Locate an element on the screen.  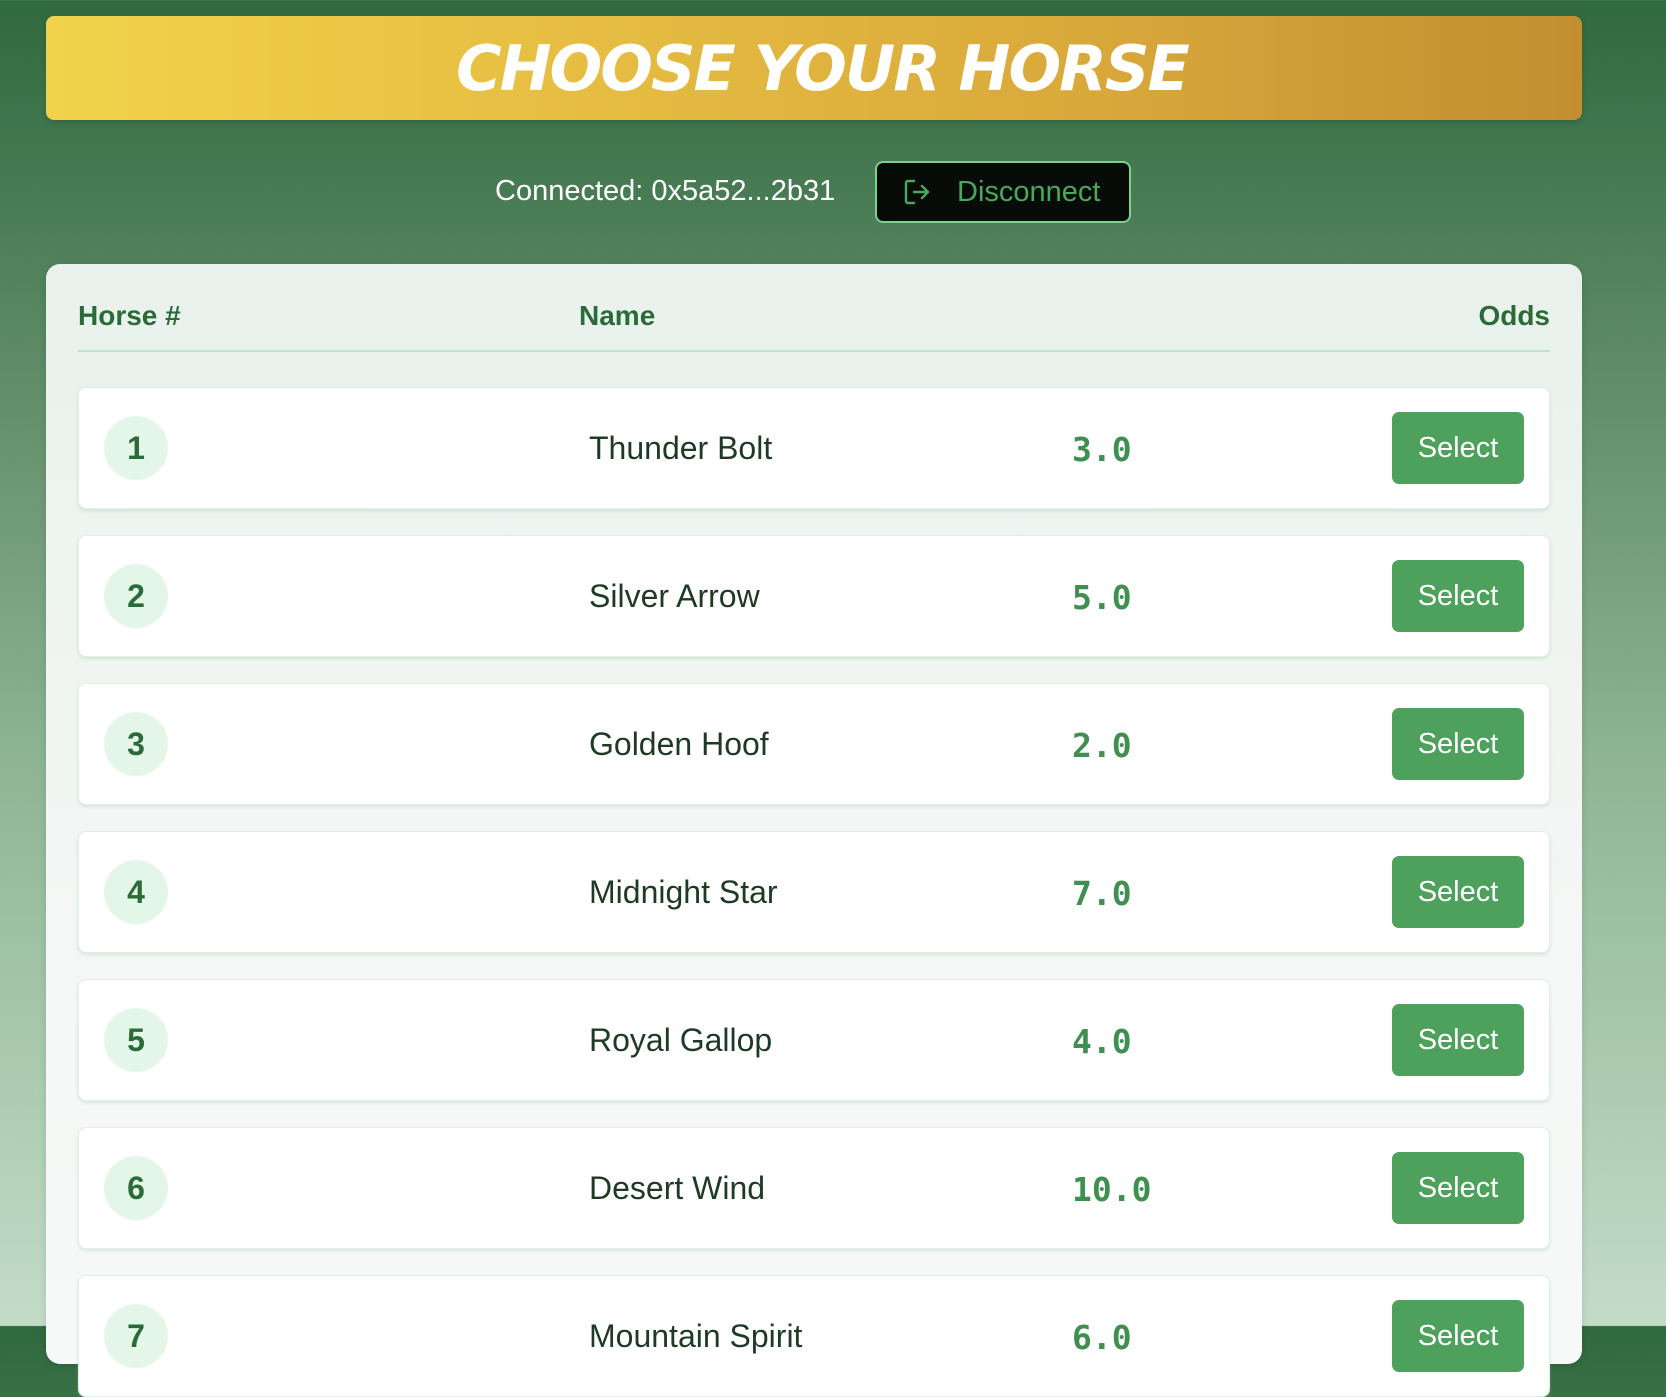
title-banner: CHOOSE YOUR HORSE is located at coordinates (814, 68).